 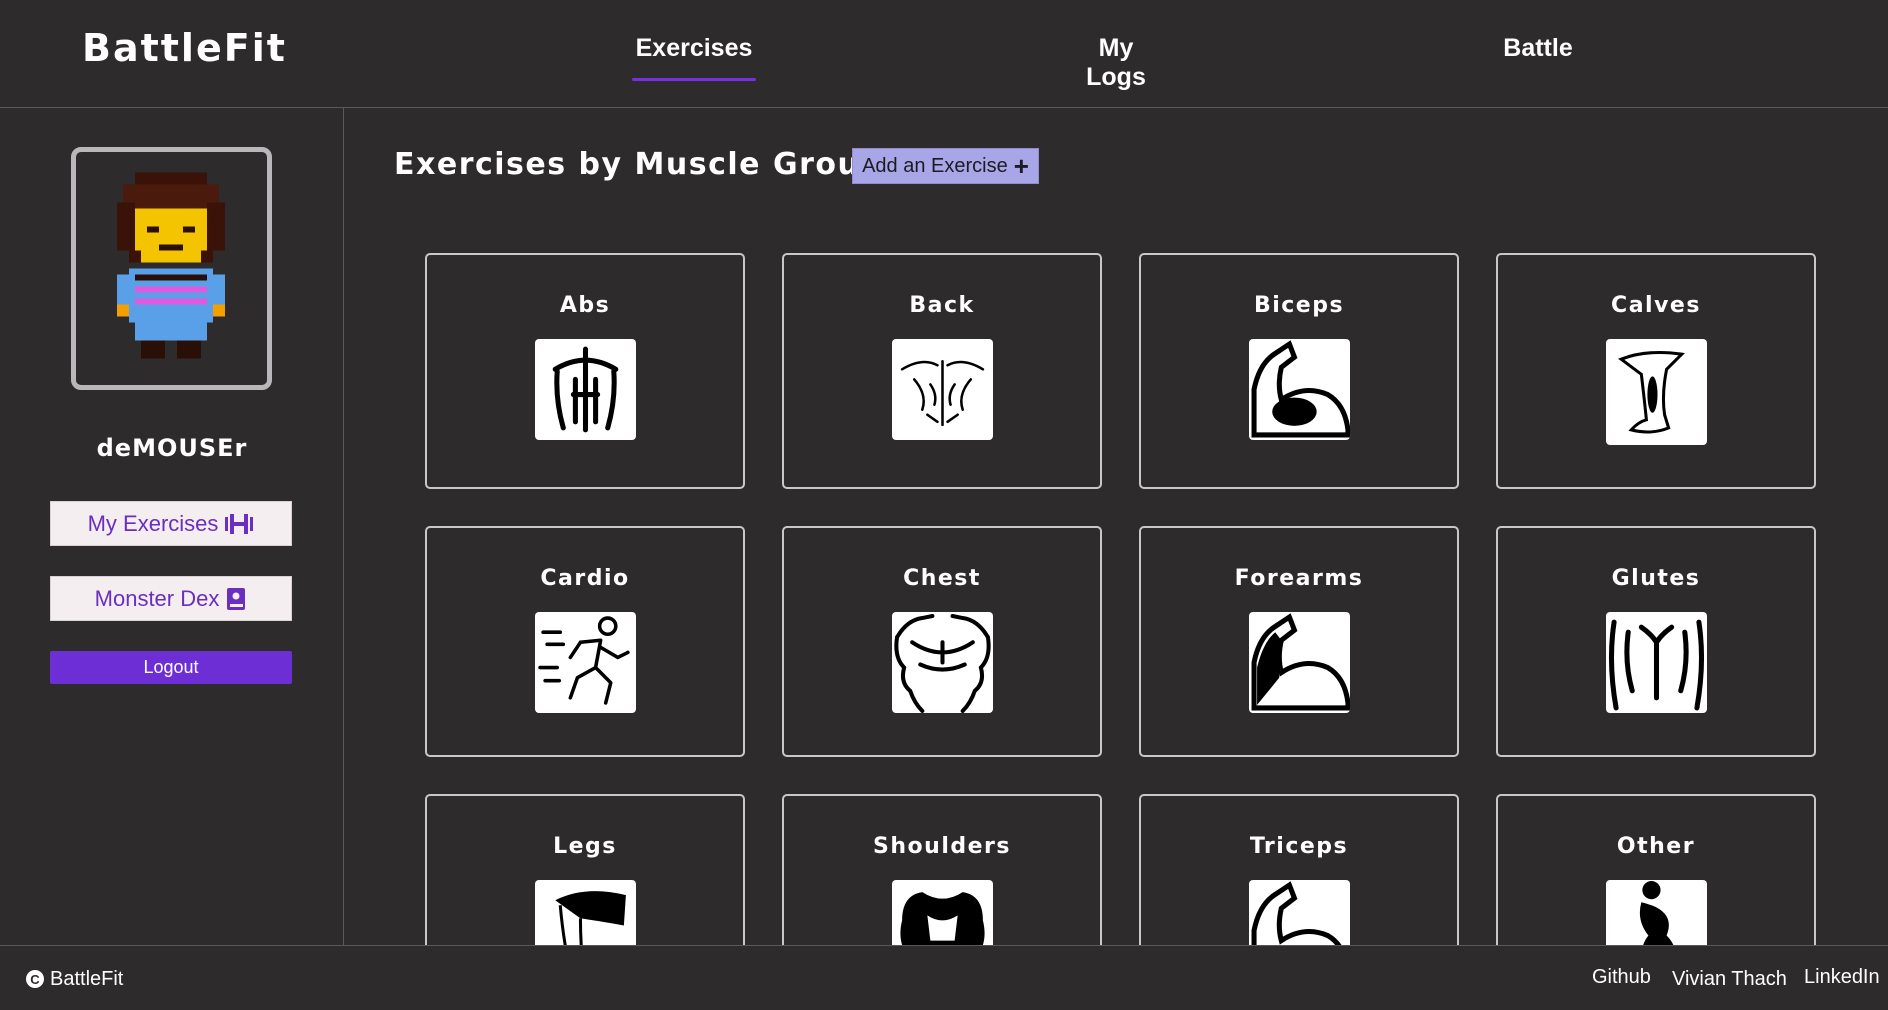 I want to click on pixel-character-icon, so click(x=171, y=265).